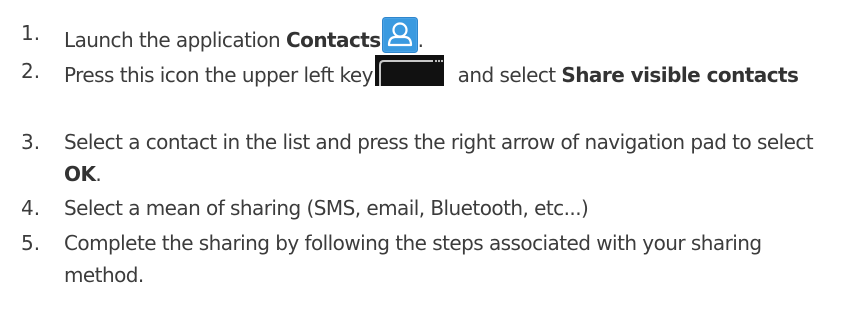 This screenshot has height=327, width=852. Describe the element at coordinates (333, 40) in the screenshot. I see `app-name-contacts: Contacts` at that location.